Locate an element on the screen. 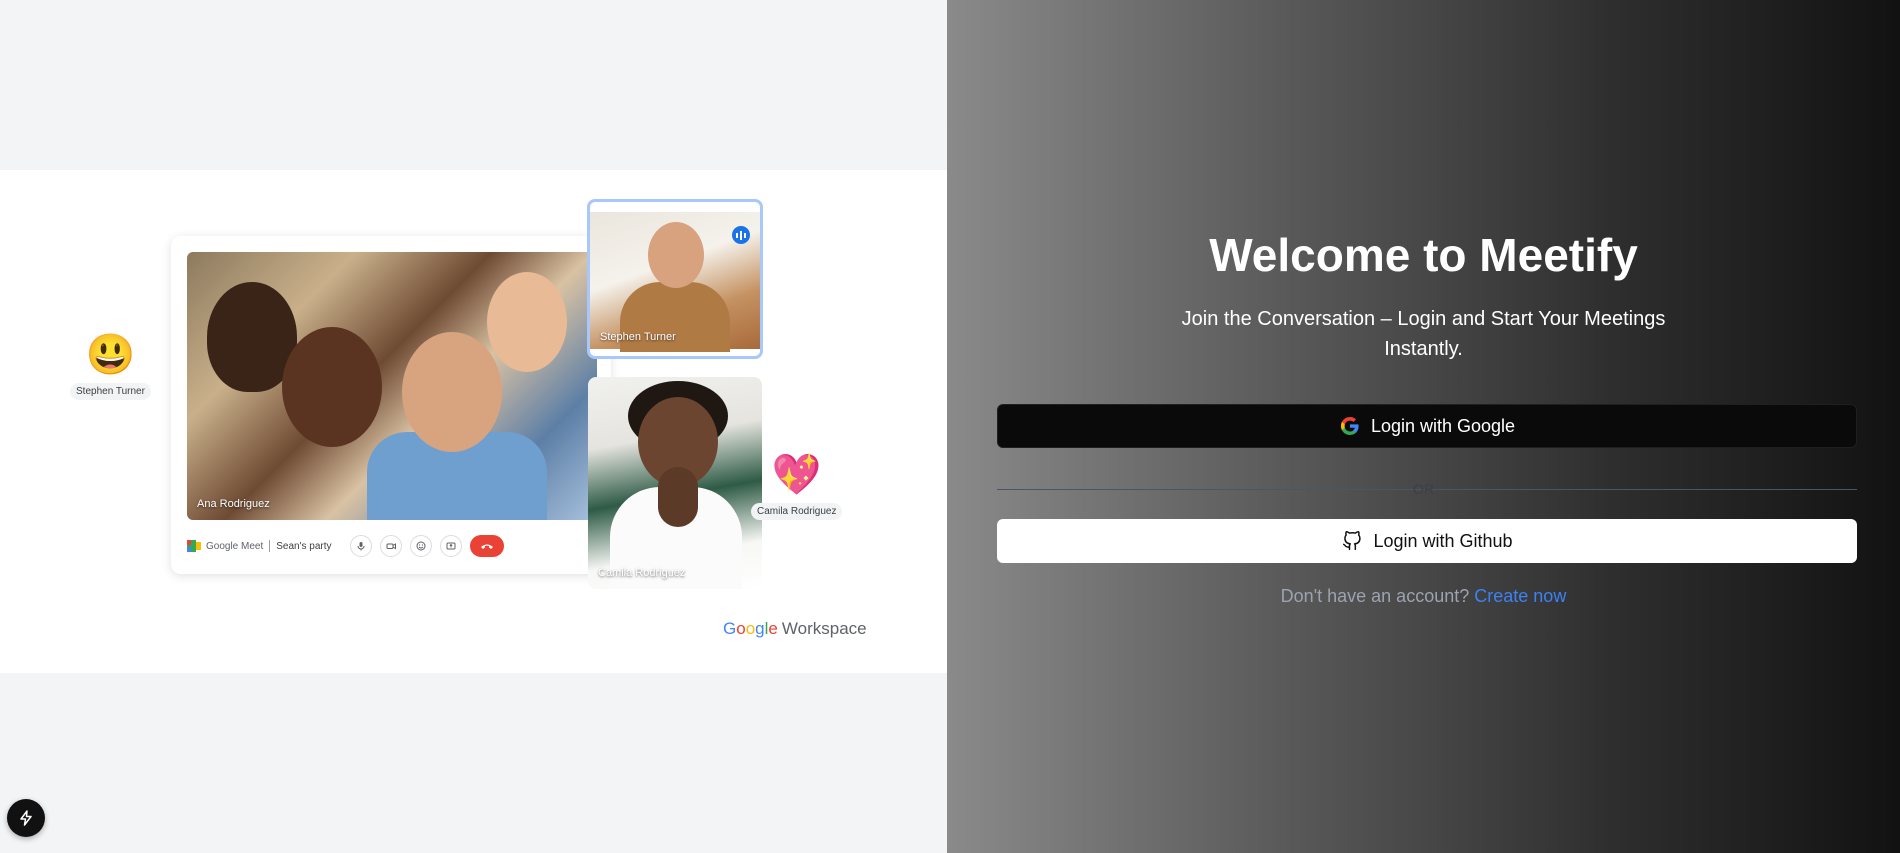  microphone-icon is located at coordinates (360, 546).